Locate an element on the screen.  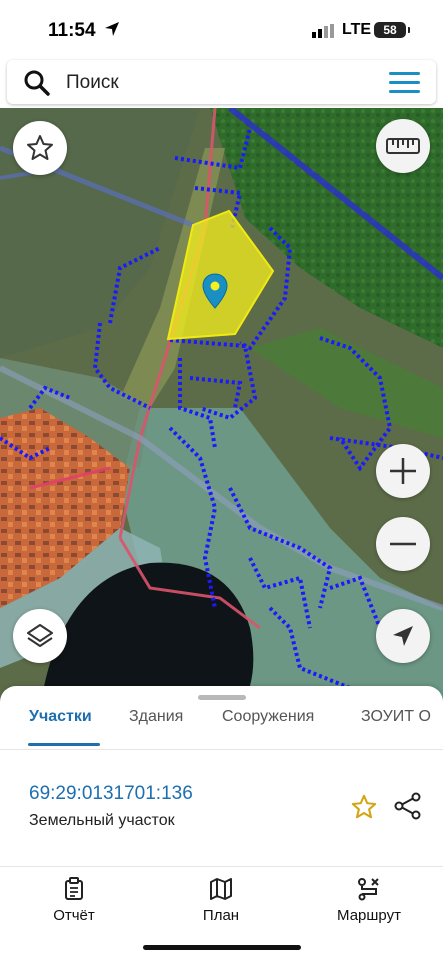
layers-icon is located at coordinates (40, 635).